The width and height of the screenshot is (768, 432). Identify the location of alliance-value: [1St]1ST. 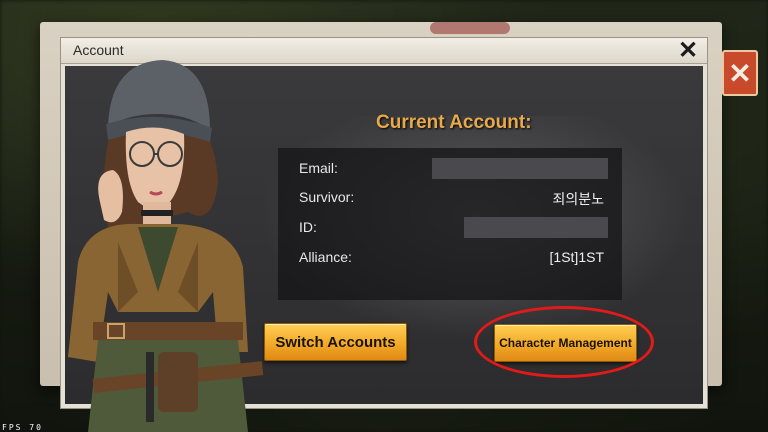
(576, 257).